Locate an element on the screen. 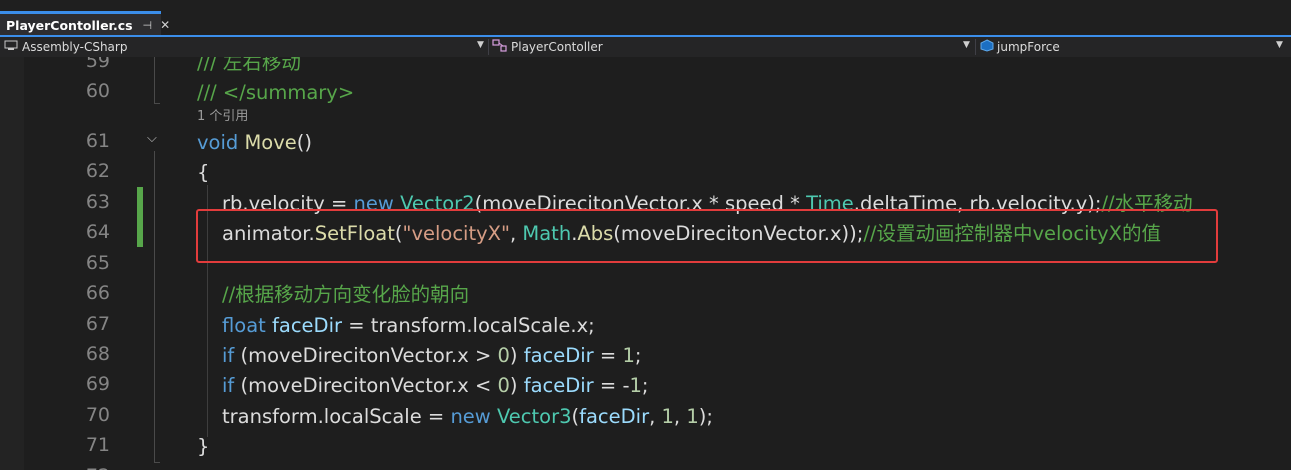 The image size is (1291, 470). tab-strip: PlayerContoller.cs ⊣ ✕ is located at coordinates (645, 18).